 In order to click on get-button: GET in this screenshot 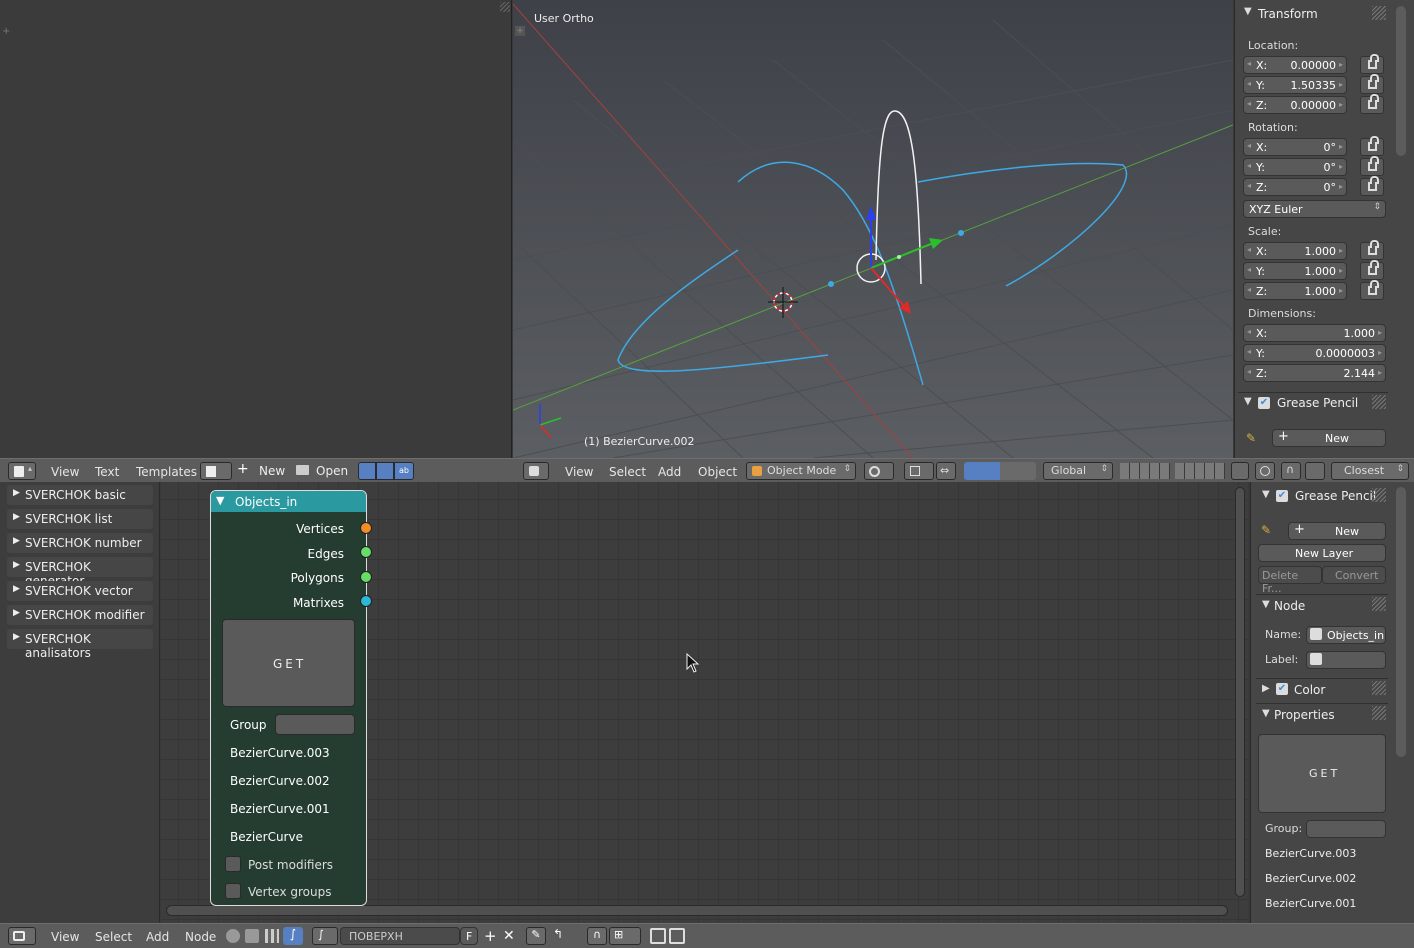, I will do `click(288, 663)`.